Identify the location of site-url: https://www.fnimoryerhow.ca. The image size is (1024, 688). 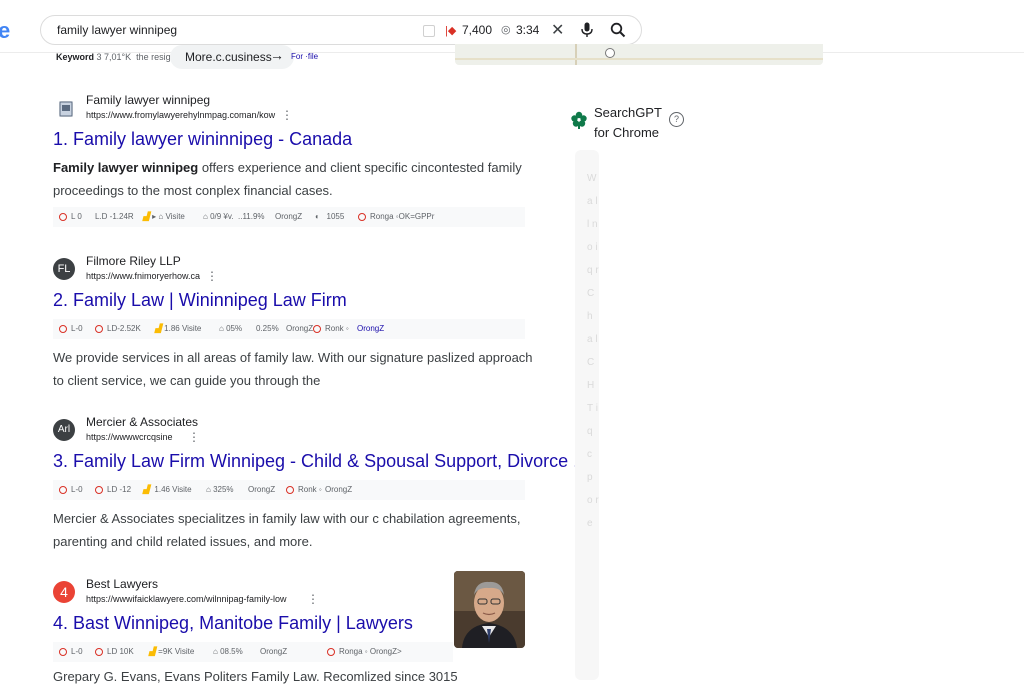
(143, 276).